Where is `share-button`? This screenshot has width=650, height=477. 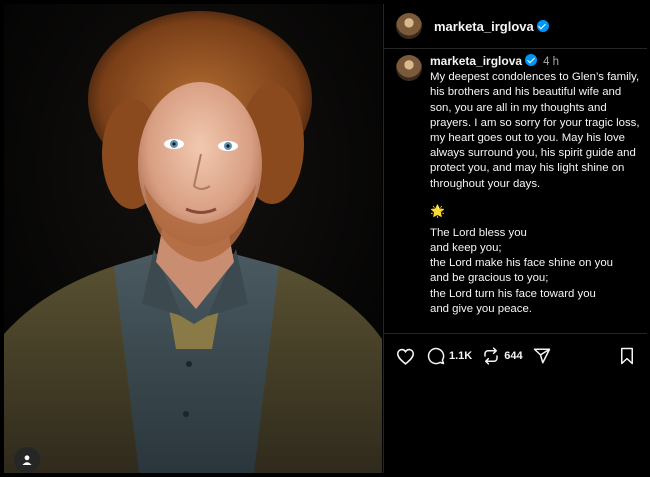
share-button is located at coordinates (542, 356).